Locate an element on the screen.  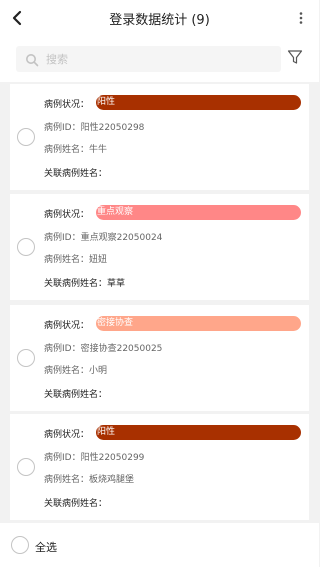
case-name-value: 板烧鸡腿堡 is located at coordinates (112, 480).